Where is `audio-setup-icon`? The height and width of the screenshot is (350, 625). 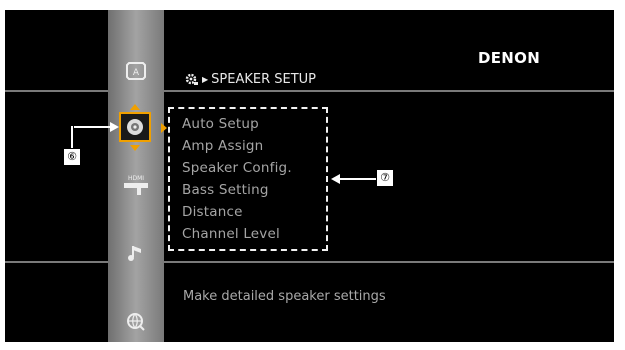
audio-setup-icon is located at coordinates (136, 253).